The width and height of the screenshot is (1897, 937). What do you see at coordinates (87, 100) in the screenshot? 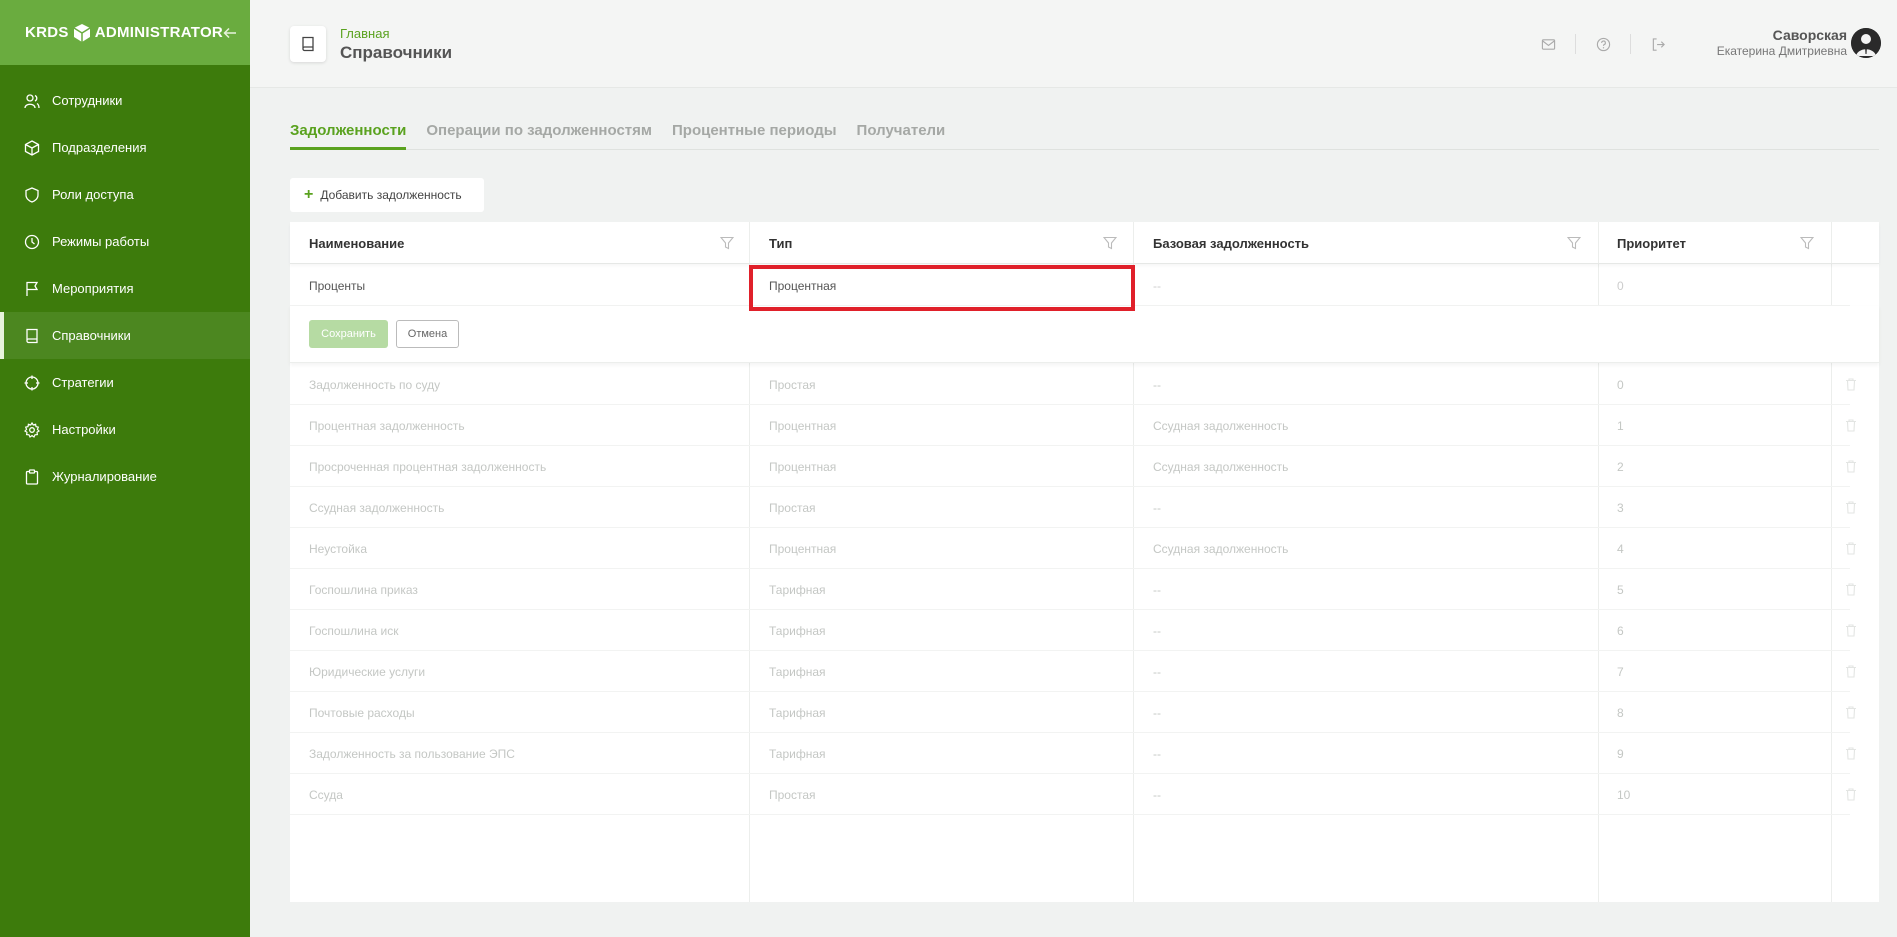
I see `sidebar-item-label: Сотрудники` at bounding box center [87, 100].